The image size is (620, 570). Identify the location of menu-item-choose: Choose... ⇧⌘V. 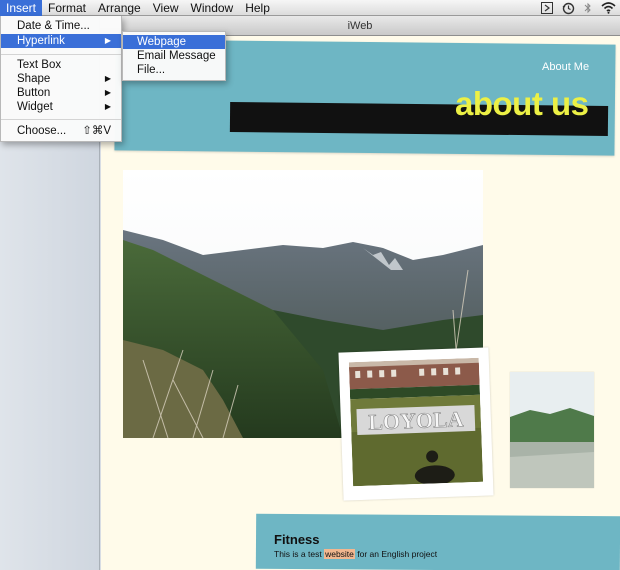
(61, 131).